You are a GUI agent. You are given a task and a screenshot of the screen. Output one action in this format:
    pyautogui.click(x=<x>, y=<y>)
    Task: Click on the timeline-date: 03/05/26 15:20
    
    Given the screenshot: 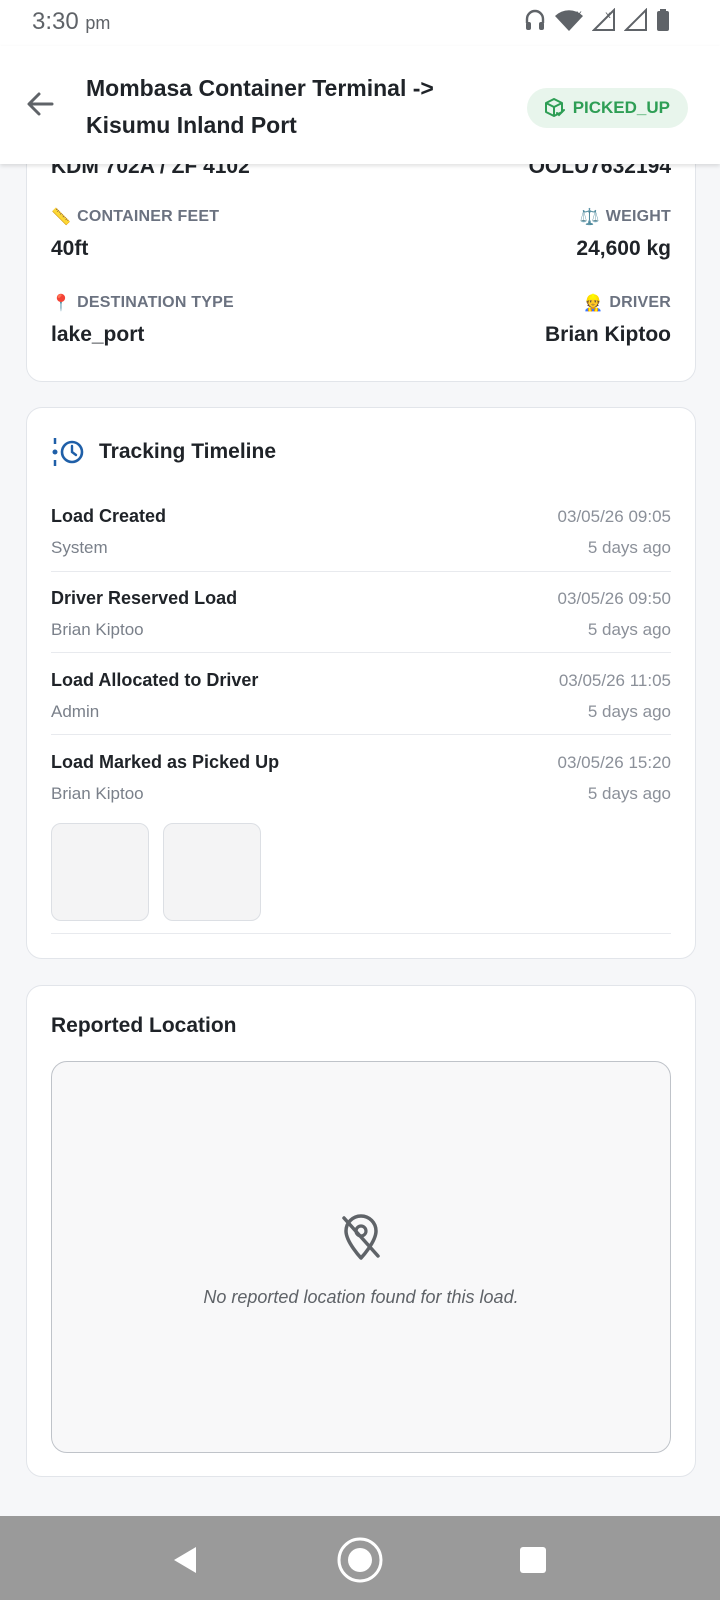 What is the action you would take?
    pyautogui.click(x=614, y=762)
    